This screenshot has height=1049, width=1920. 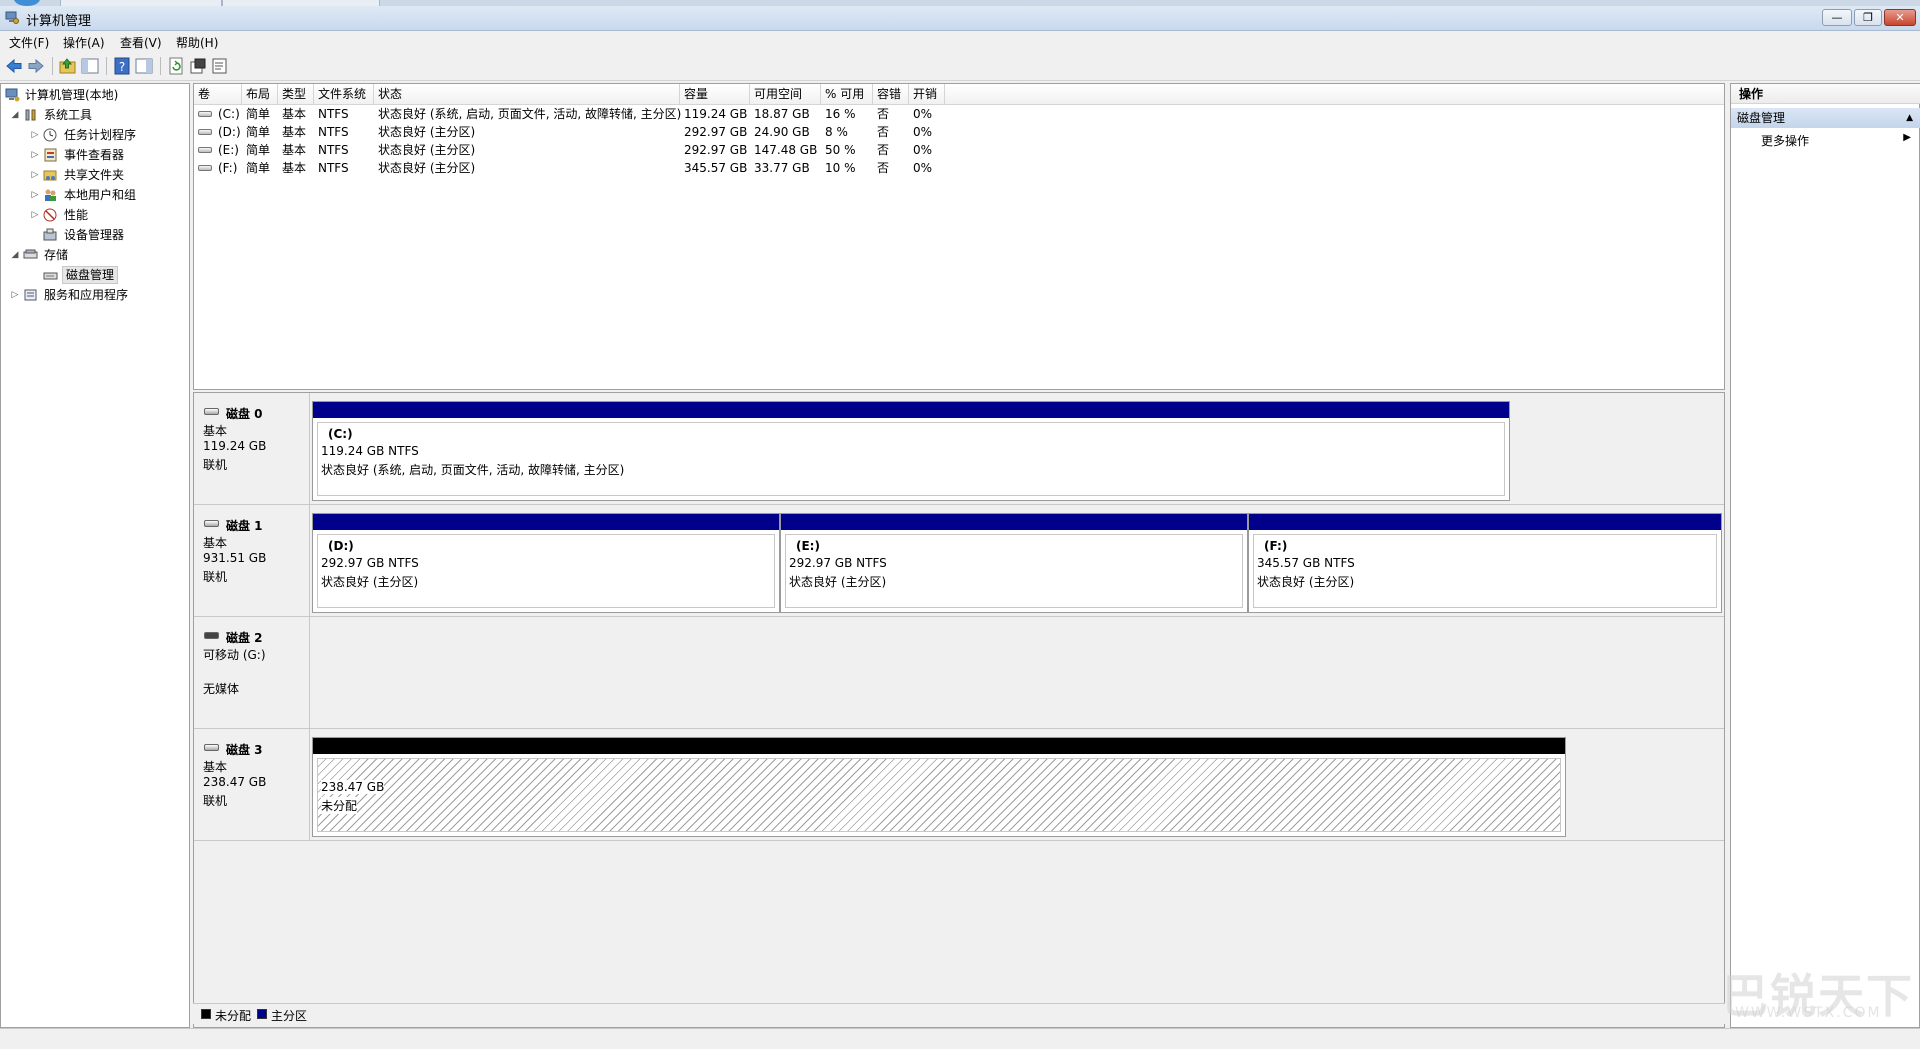 I want to click on cell-type: 基本, so click(x=294, y=168).